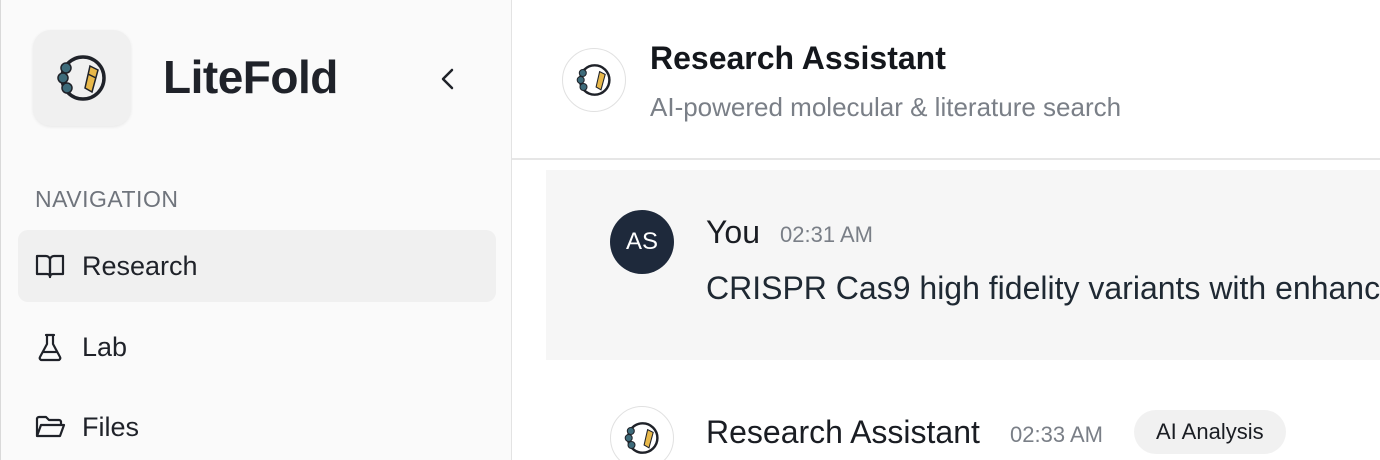 The width and height of the screenshot is (1380, 460). I want to click on litefold-logo, so click(82, 78).